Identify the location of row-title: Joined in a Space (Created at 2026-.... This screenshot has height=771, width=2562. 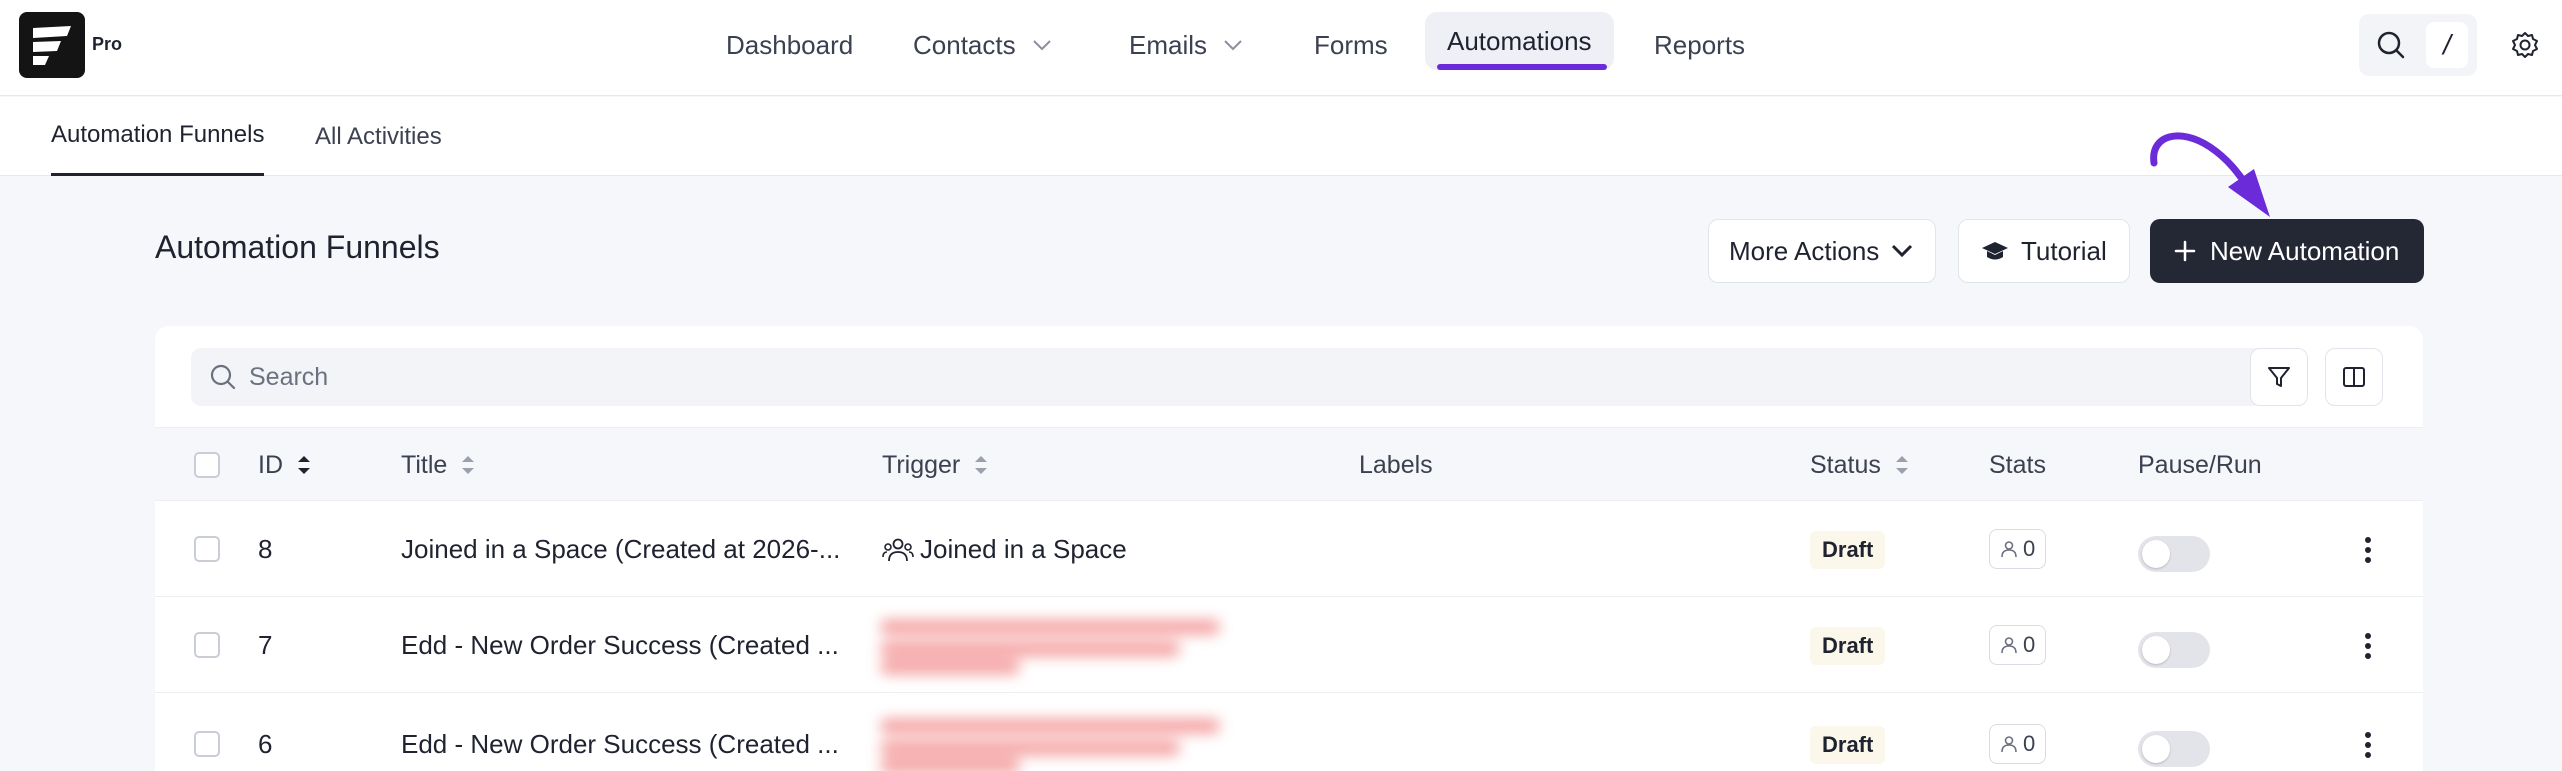
(621, 549).